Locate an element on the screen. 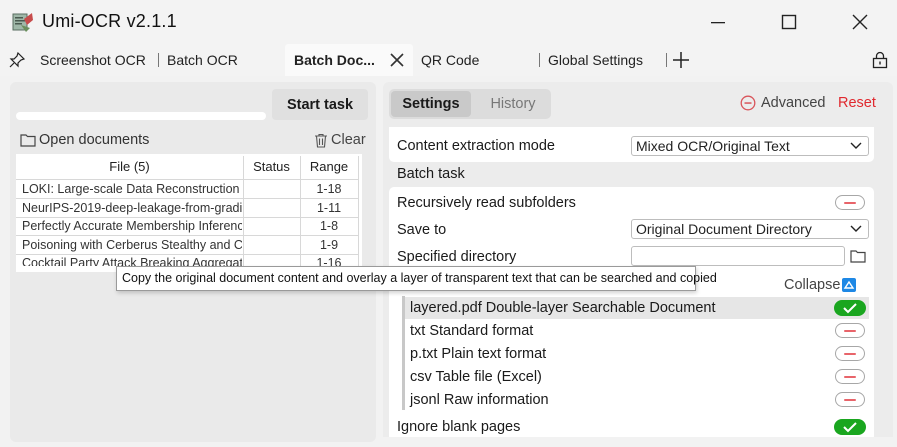 This screenshot has height=447, width=897. maximize-icon is located at coordinates (789, 22).